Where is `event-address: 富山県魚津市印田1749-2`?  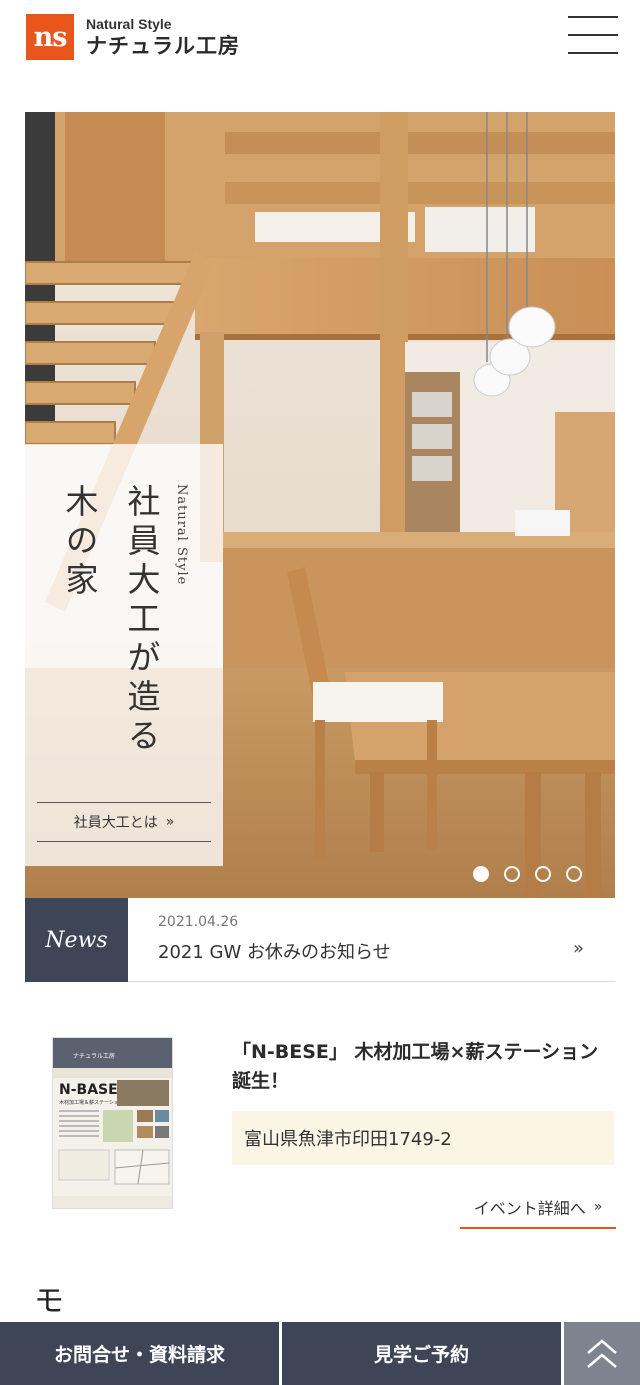
event-address: 富山県魚津市印田1749-2 is located at coordinates (423, 1138).